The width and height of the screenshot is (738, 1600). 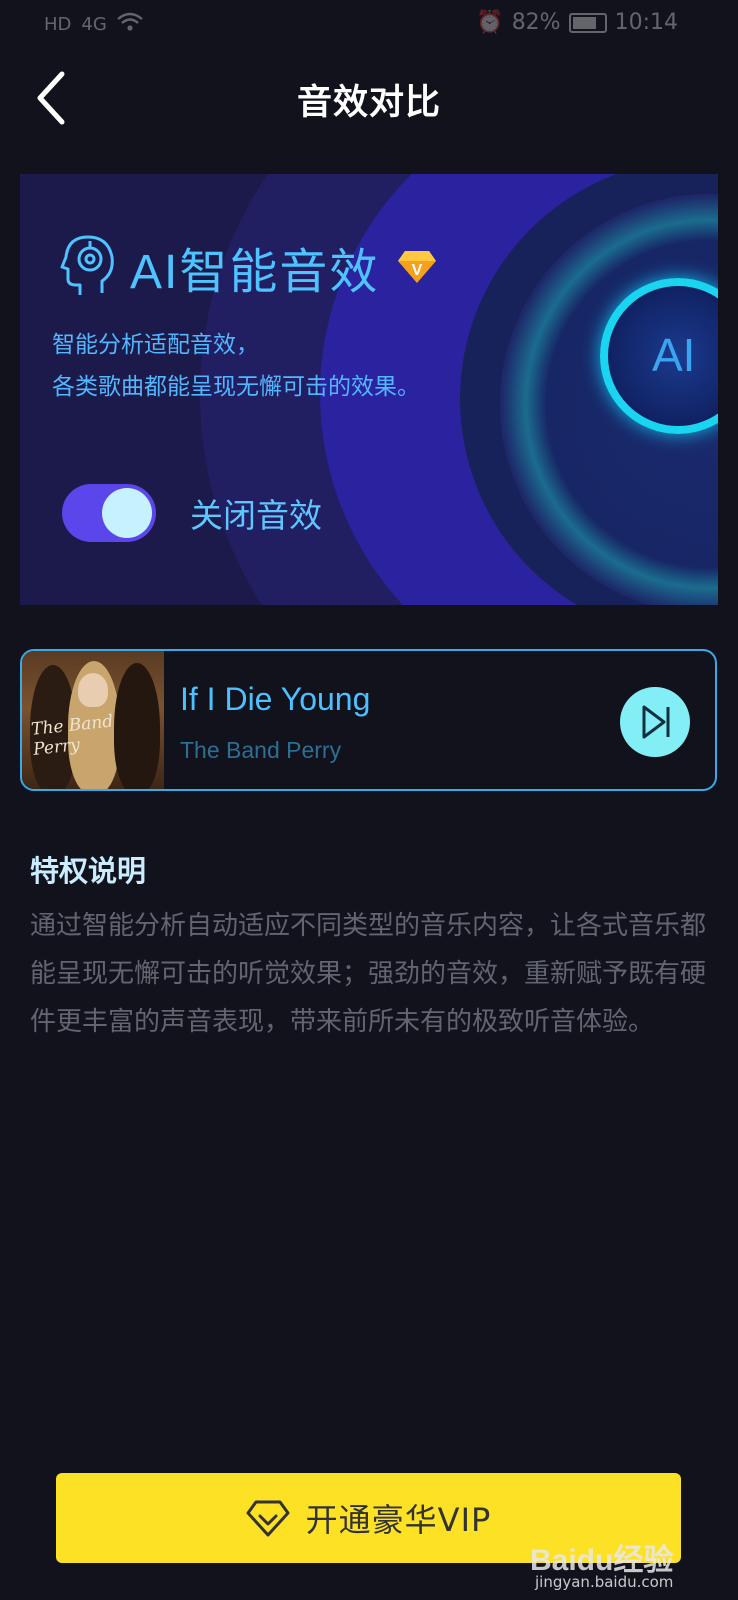 I want to click on page-title: 音效对比, so click(x=368, y=103).